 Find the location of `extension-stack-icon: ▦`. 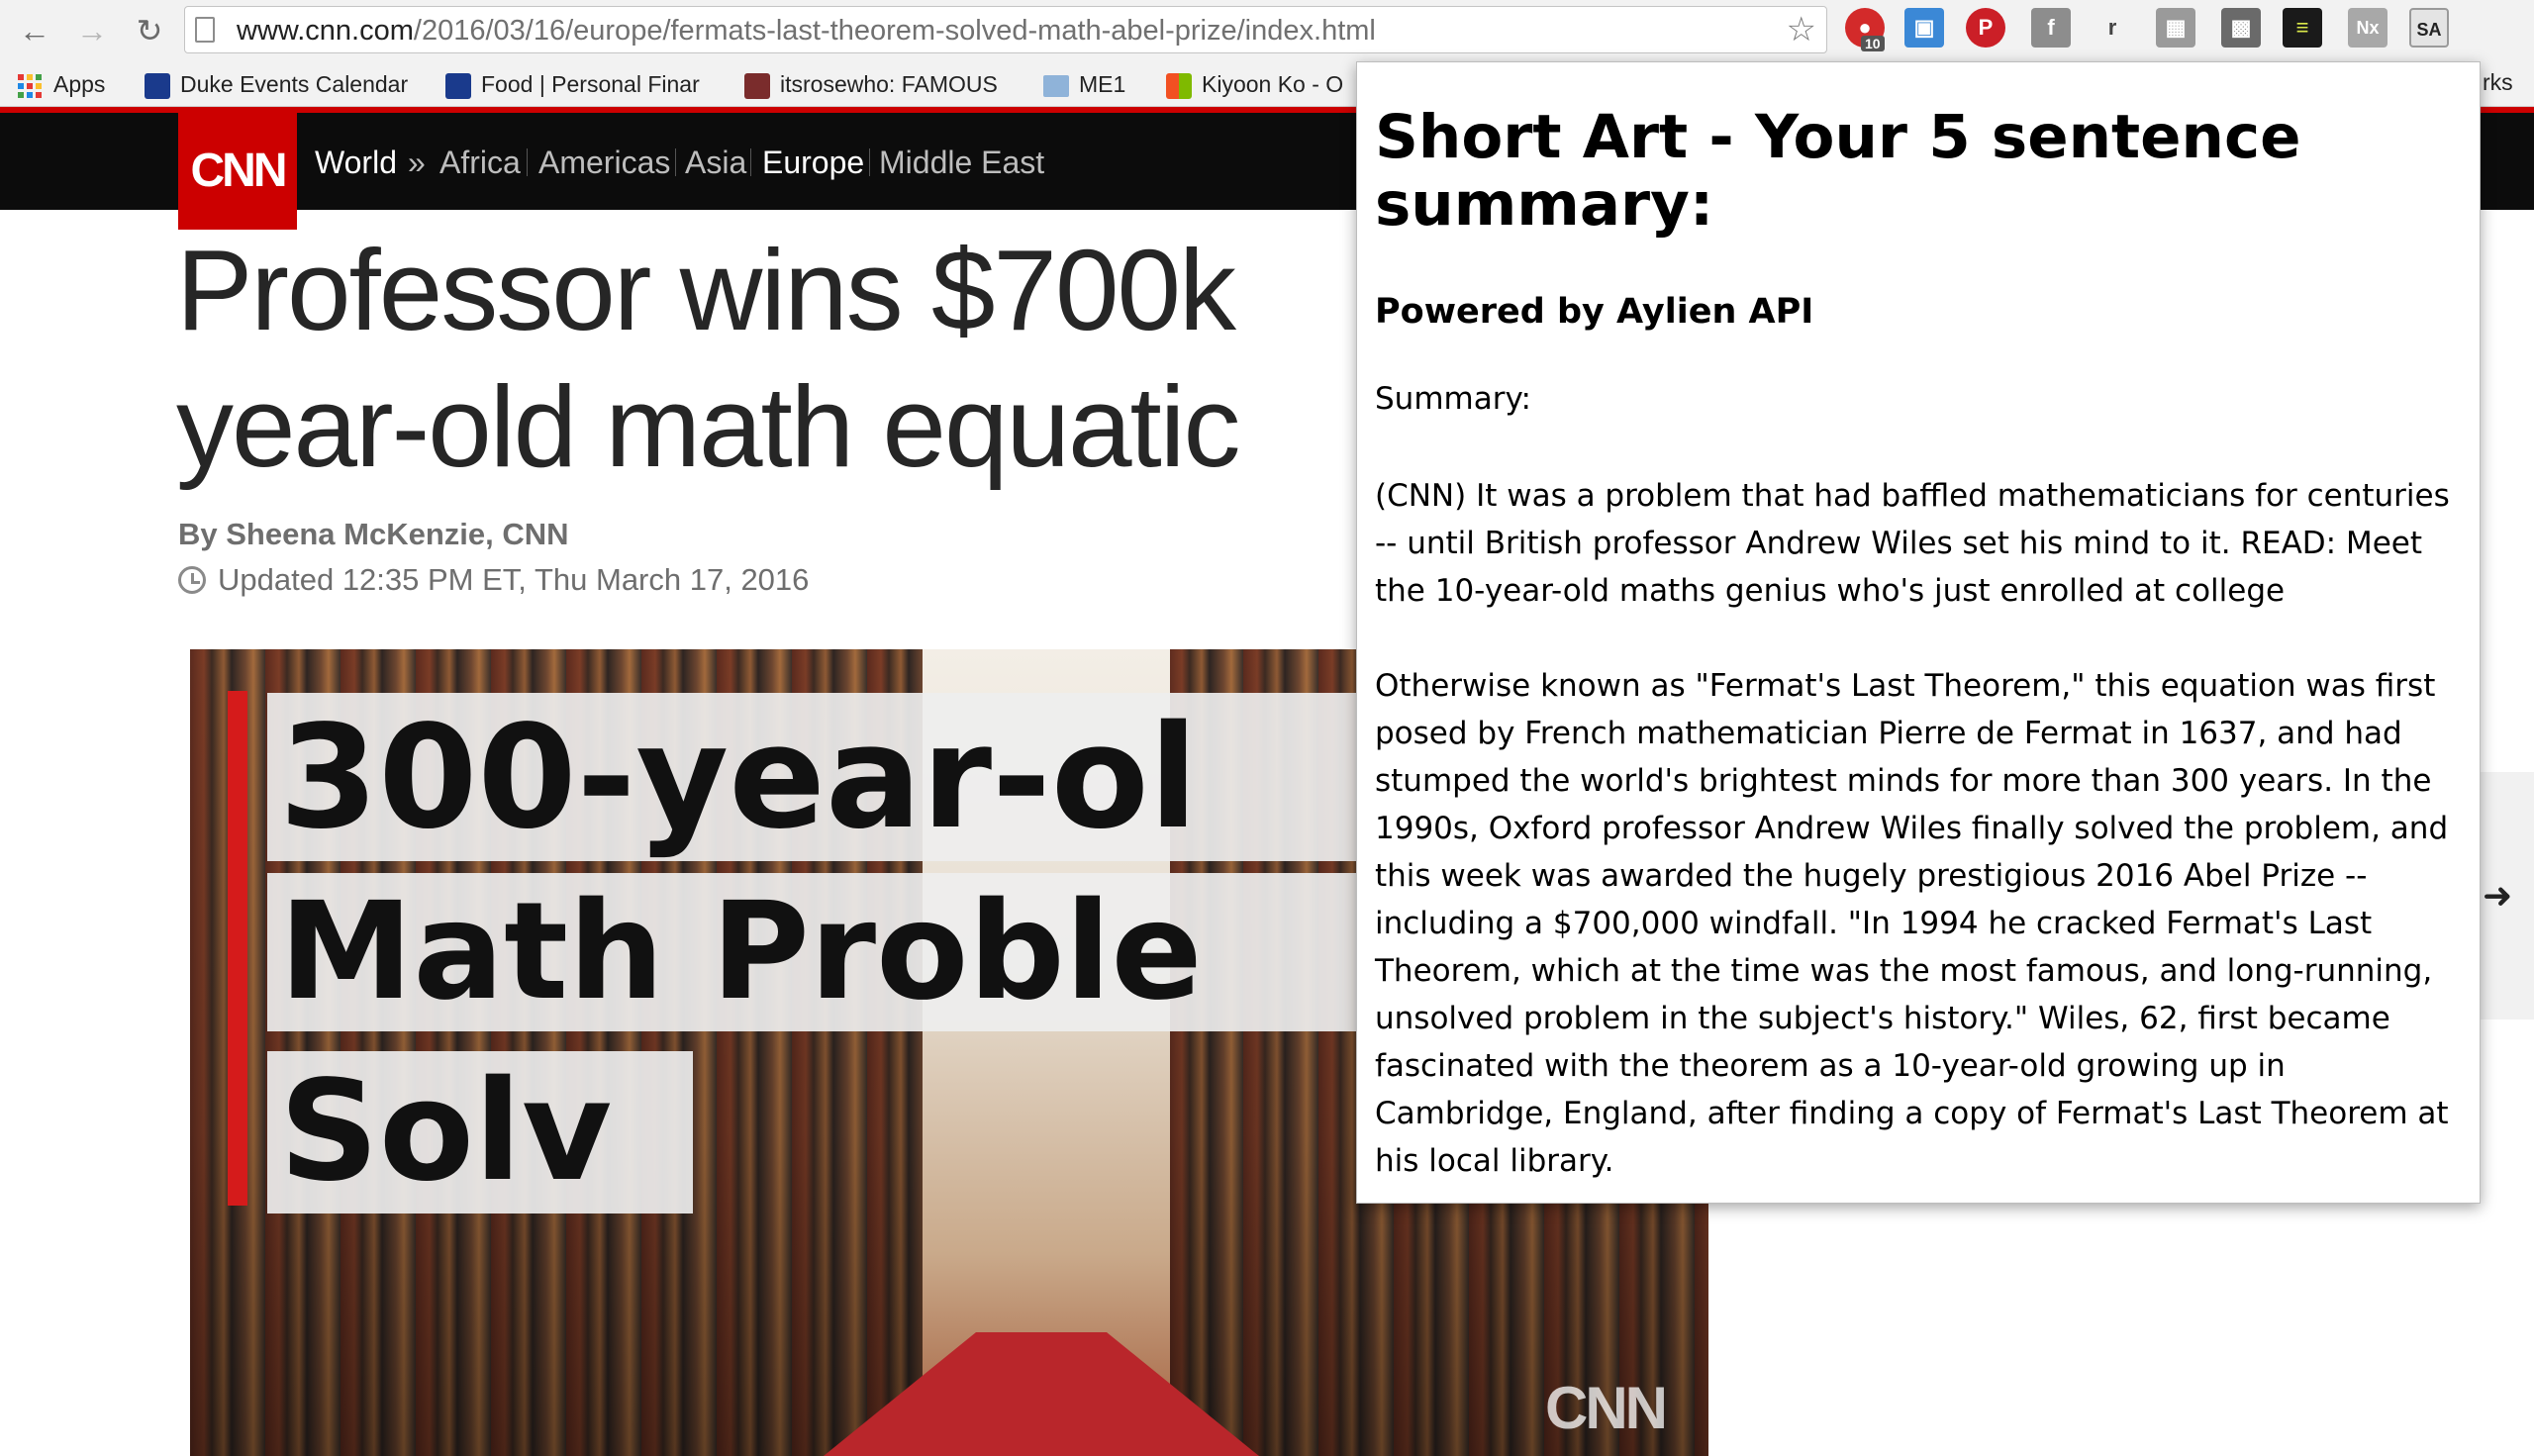

extension-stack-icon: ▦ is located at coordinates (2175, 28).